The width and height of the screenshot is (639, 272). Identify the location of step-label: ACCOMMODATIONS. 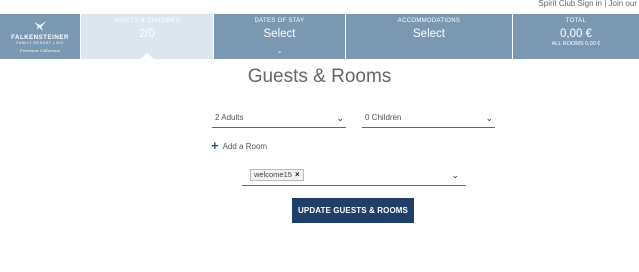
(429, 21).